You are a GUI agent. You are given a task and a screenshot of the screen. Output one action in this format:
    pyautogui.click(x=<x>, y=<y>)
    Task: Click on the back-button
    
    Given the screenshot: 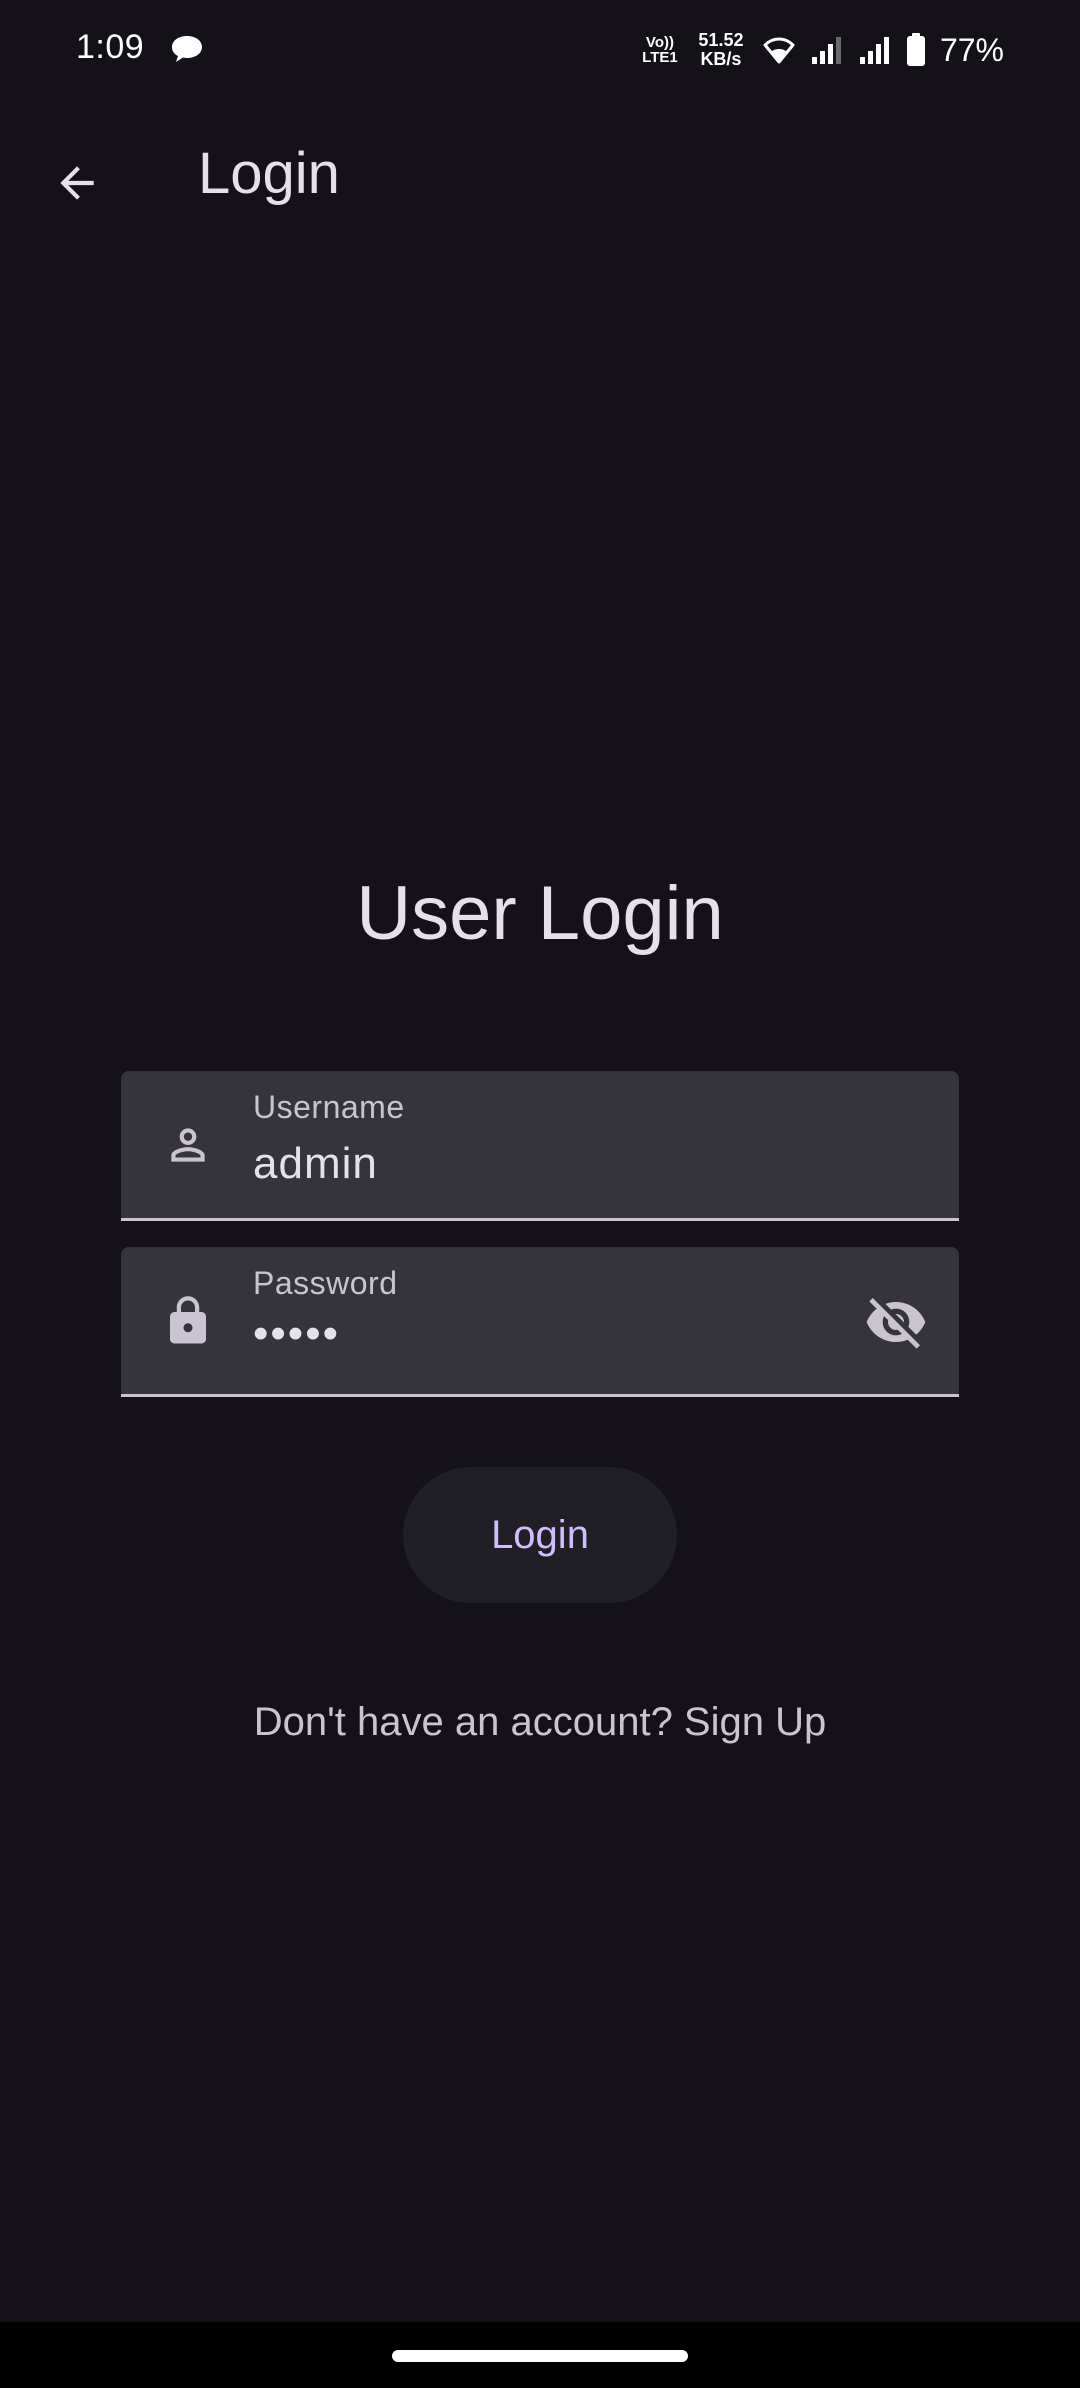 What is the action you would take?
    pyautogui.click(x=77, y=183)
    